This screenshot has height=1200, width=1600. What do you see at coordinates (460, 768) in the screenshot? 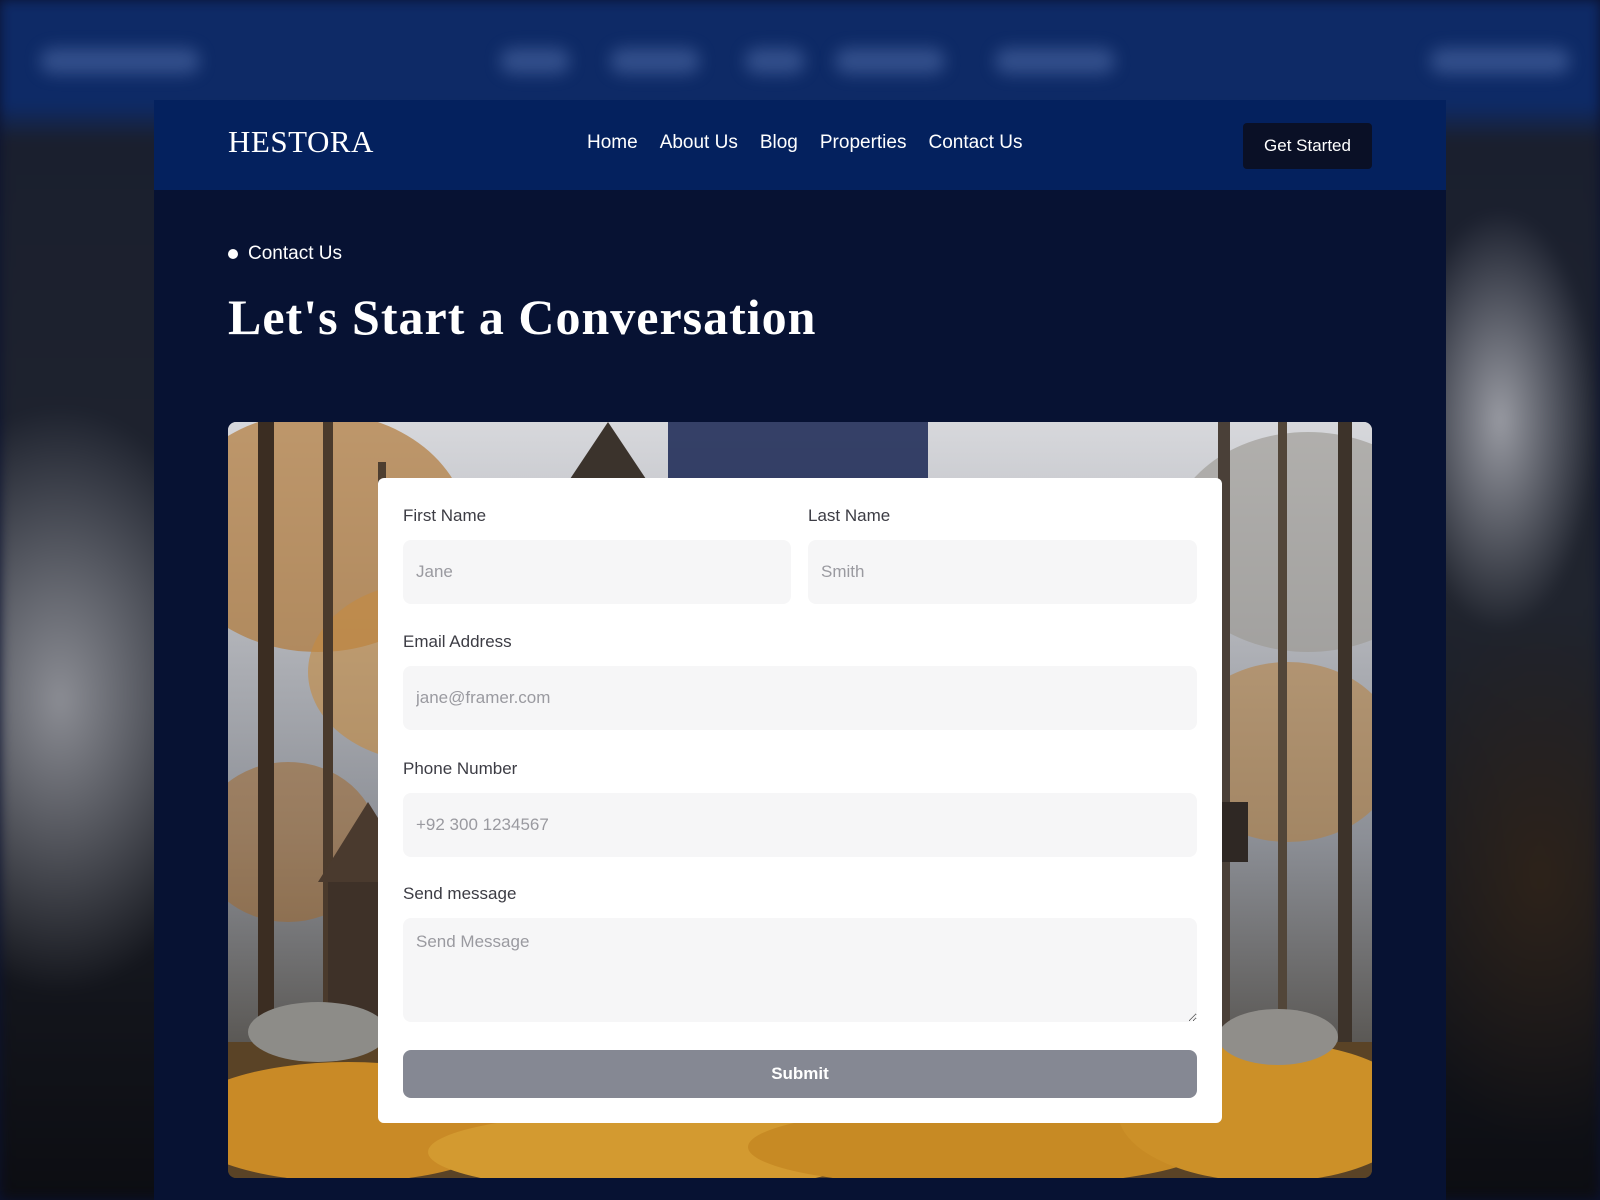
I see `phone-label: Phone Number` at bounding box center [460, 768].